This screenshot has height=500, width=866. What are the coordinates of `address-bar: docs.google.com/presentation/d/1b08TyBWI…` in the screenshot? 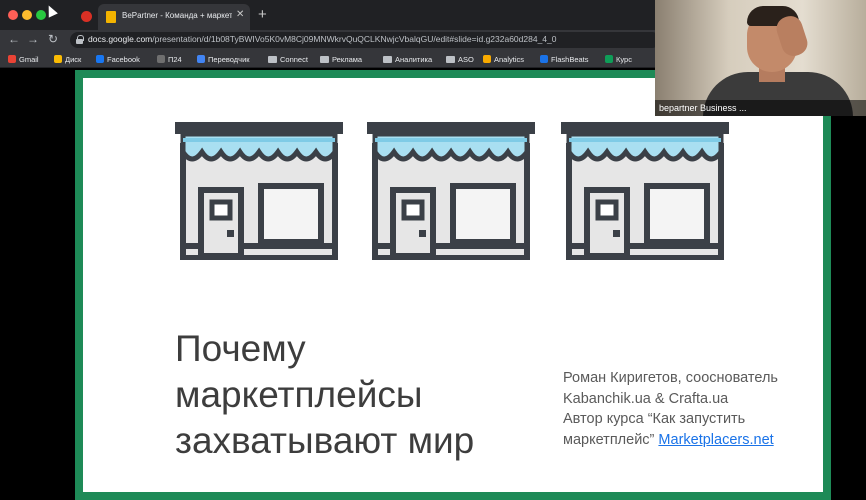 It's located at (365, 40).